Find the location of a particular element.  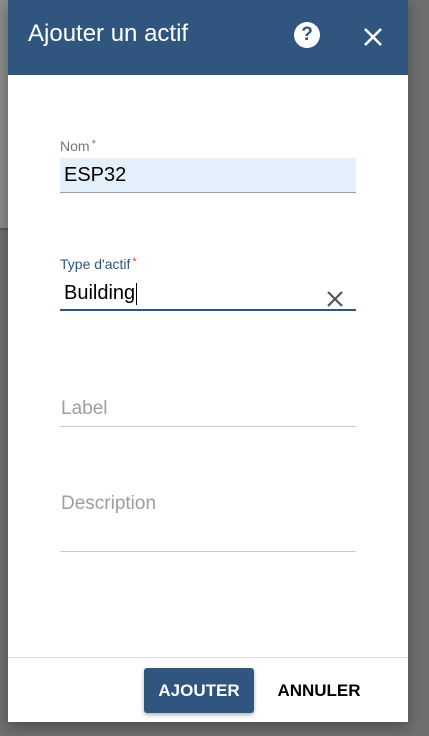

help-button: ? is located at coordinates (308, 36).